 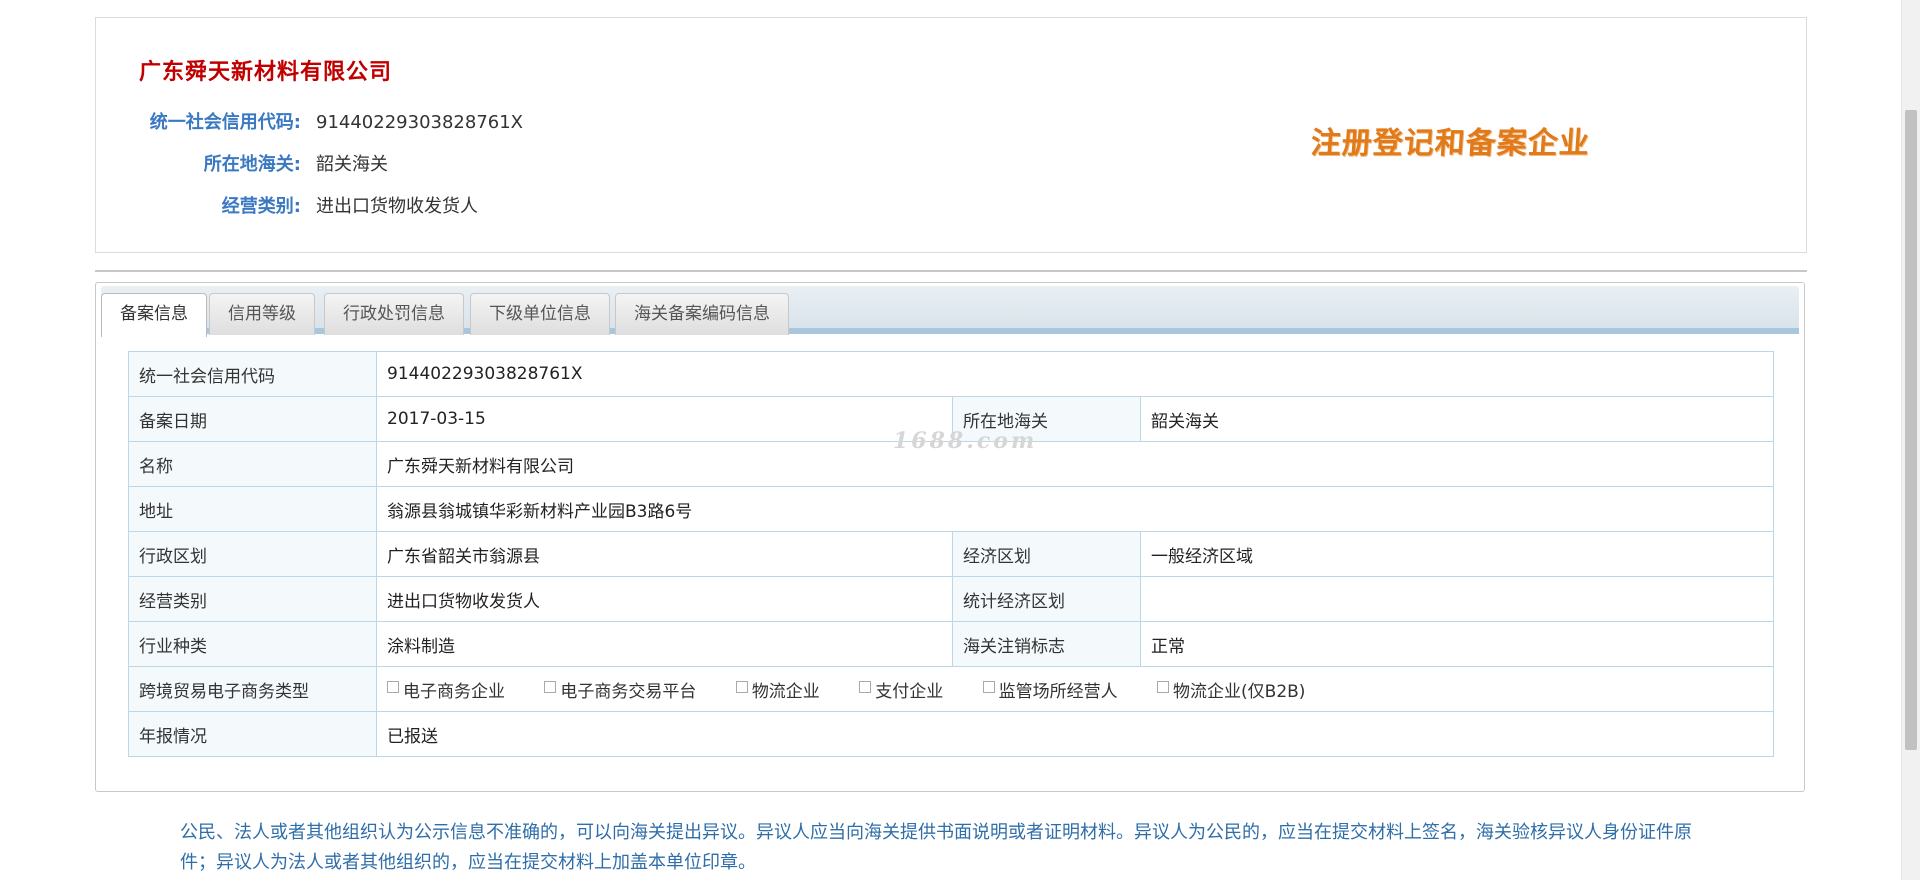 What do you see at coordinates (1046, 599) in the screenshot?
I see `stat-region-label: 统计经济区划` at bounding box center [1046, 599].